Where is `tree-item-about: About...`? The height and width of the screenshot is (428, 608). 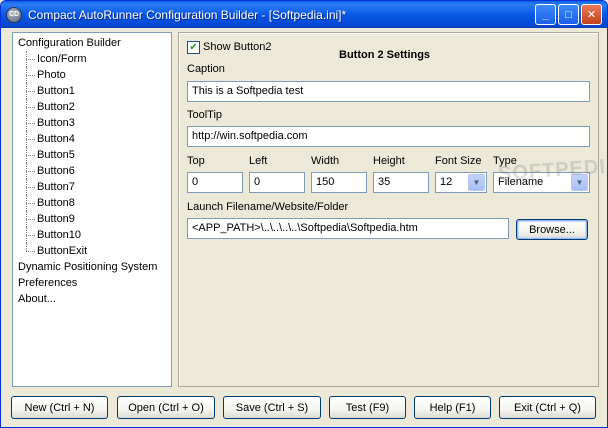
tree-item-about: About... is located at coordinates (94, 299).